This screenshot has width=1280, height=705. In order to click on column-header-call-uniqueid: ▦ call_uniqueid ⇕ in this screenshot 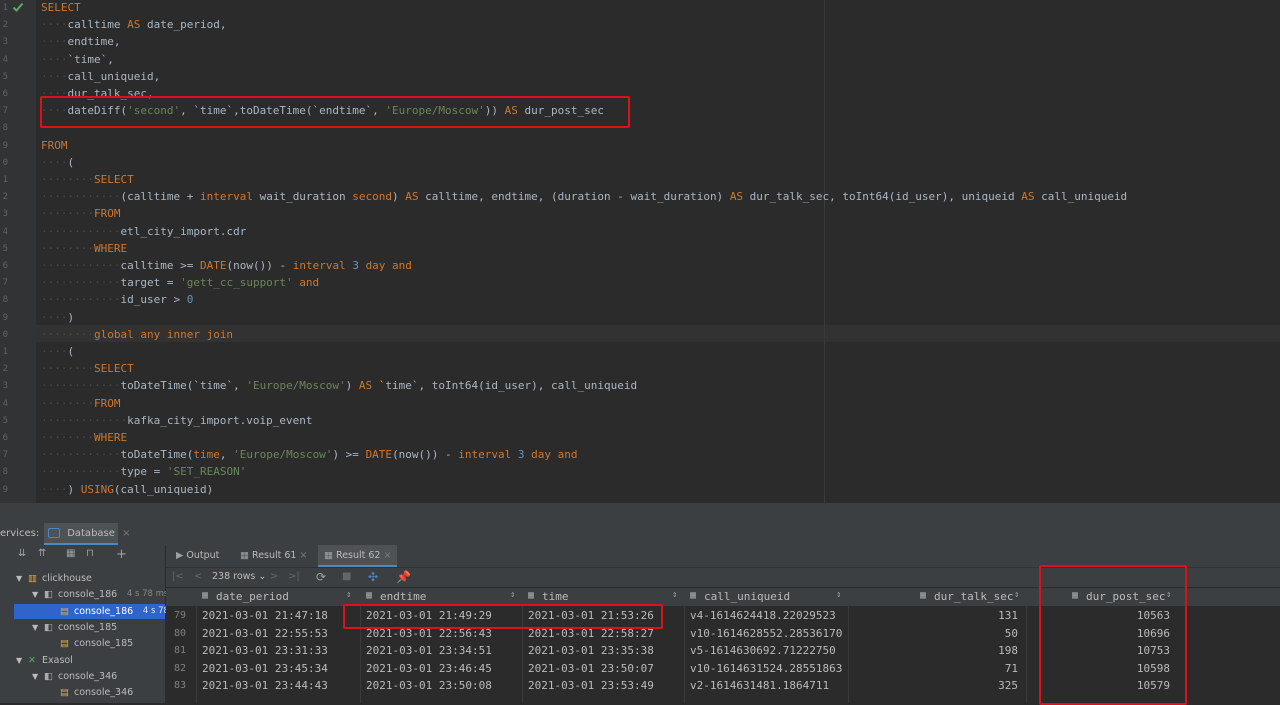, I will do `click(768, 597)`.